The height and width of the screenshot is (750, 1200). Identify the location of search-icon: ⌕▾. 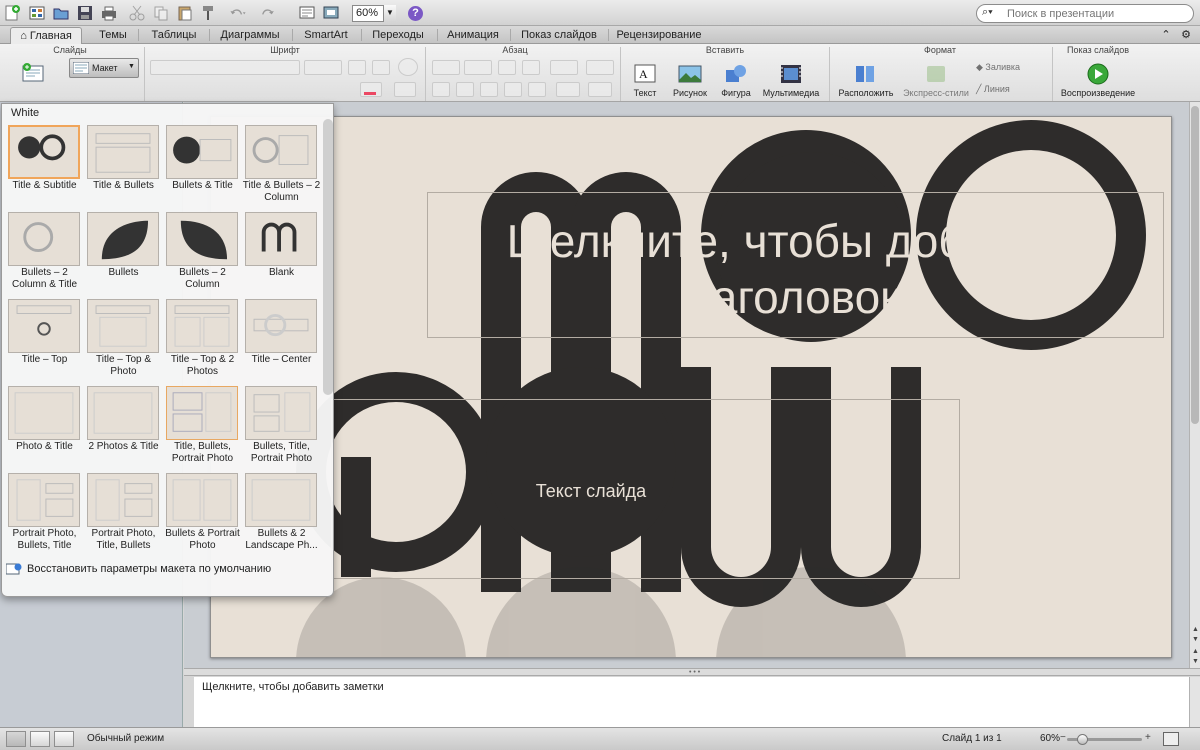
(994, 14).